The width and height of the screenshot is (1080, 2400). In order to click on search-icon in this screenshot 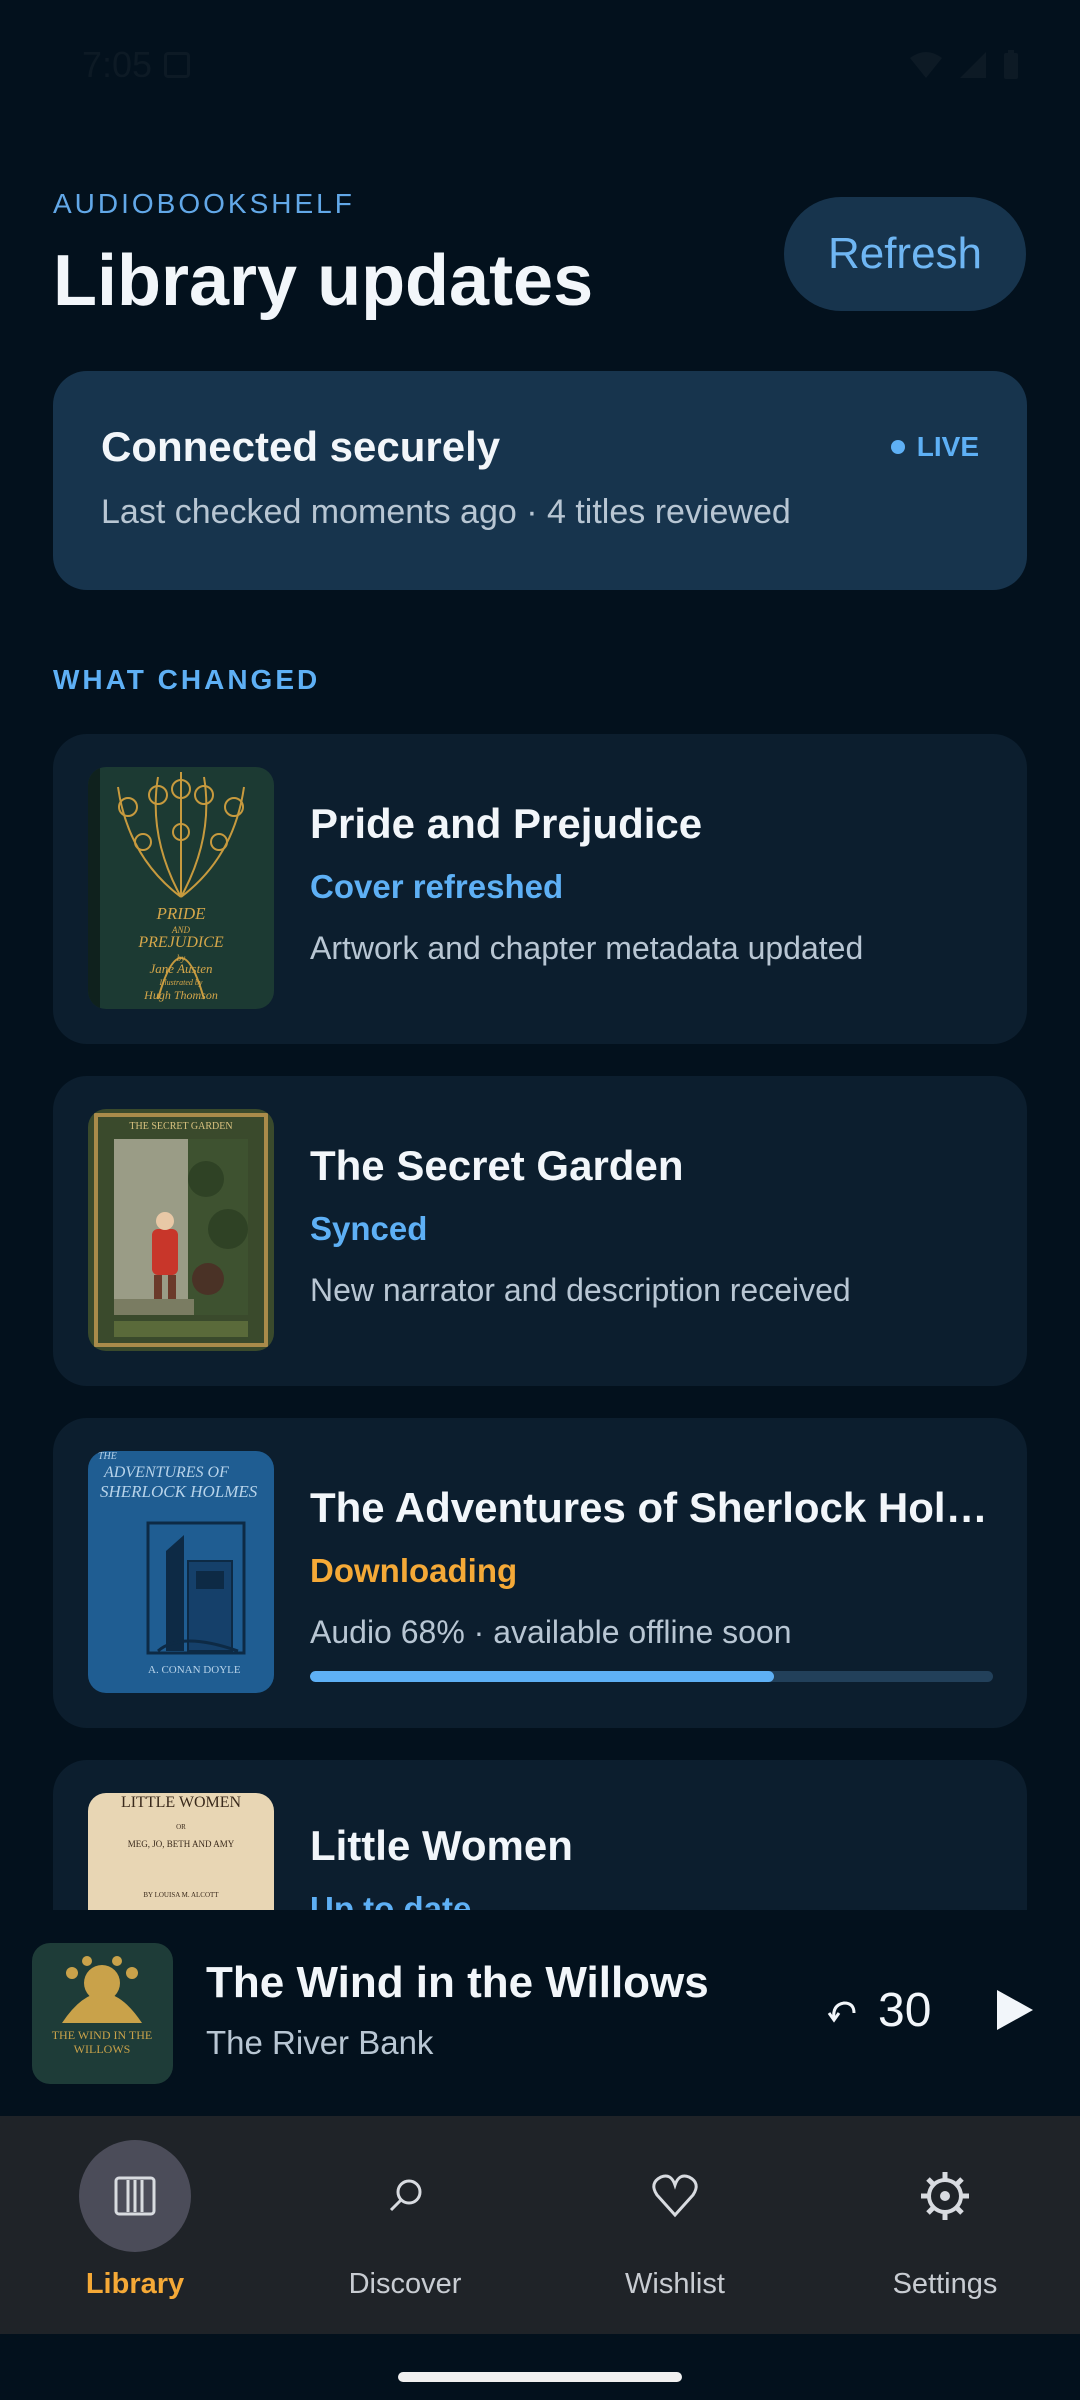, I will do `click(405, 2195)`.